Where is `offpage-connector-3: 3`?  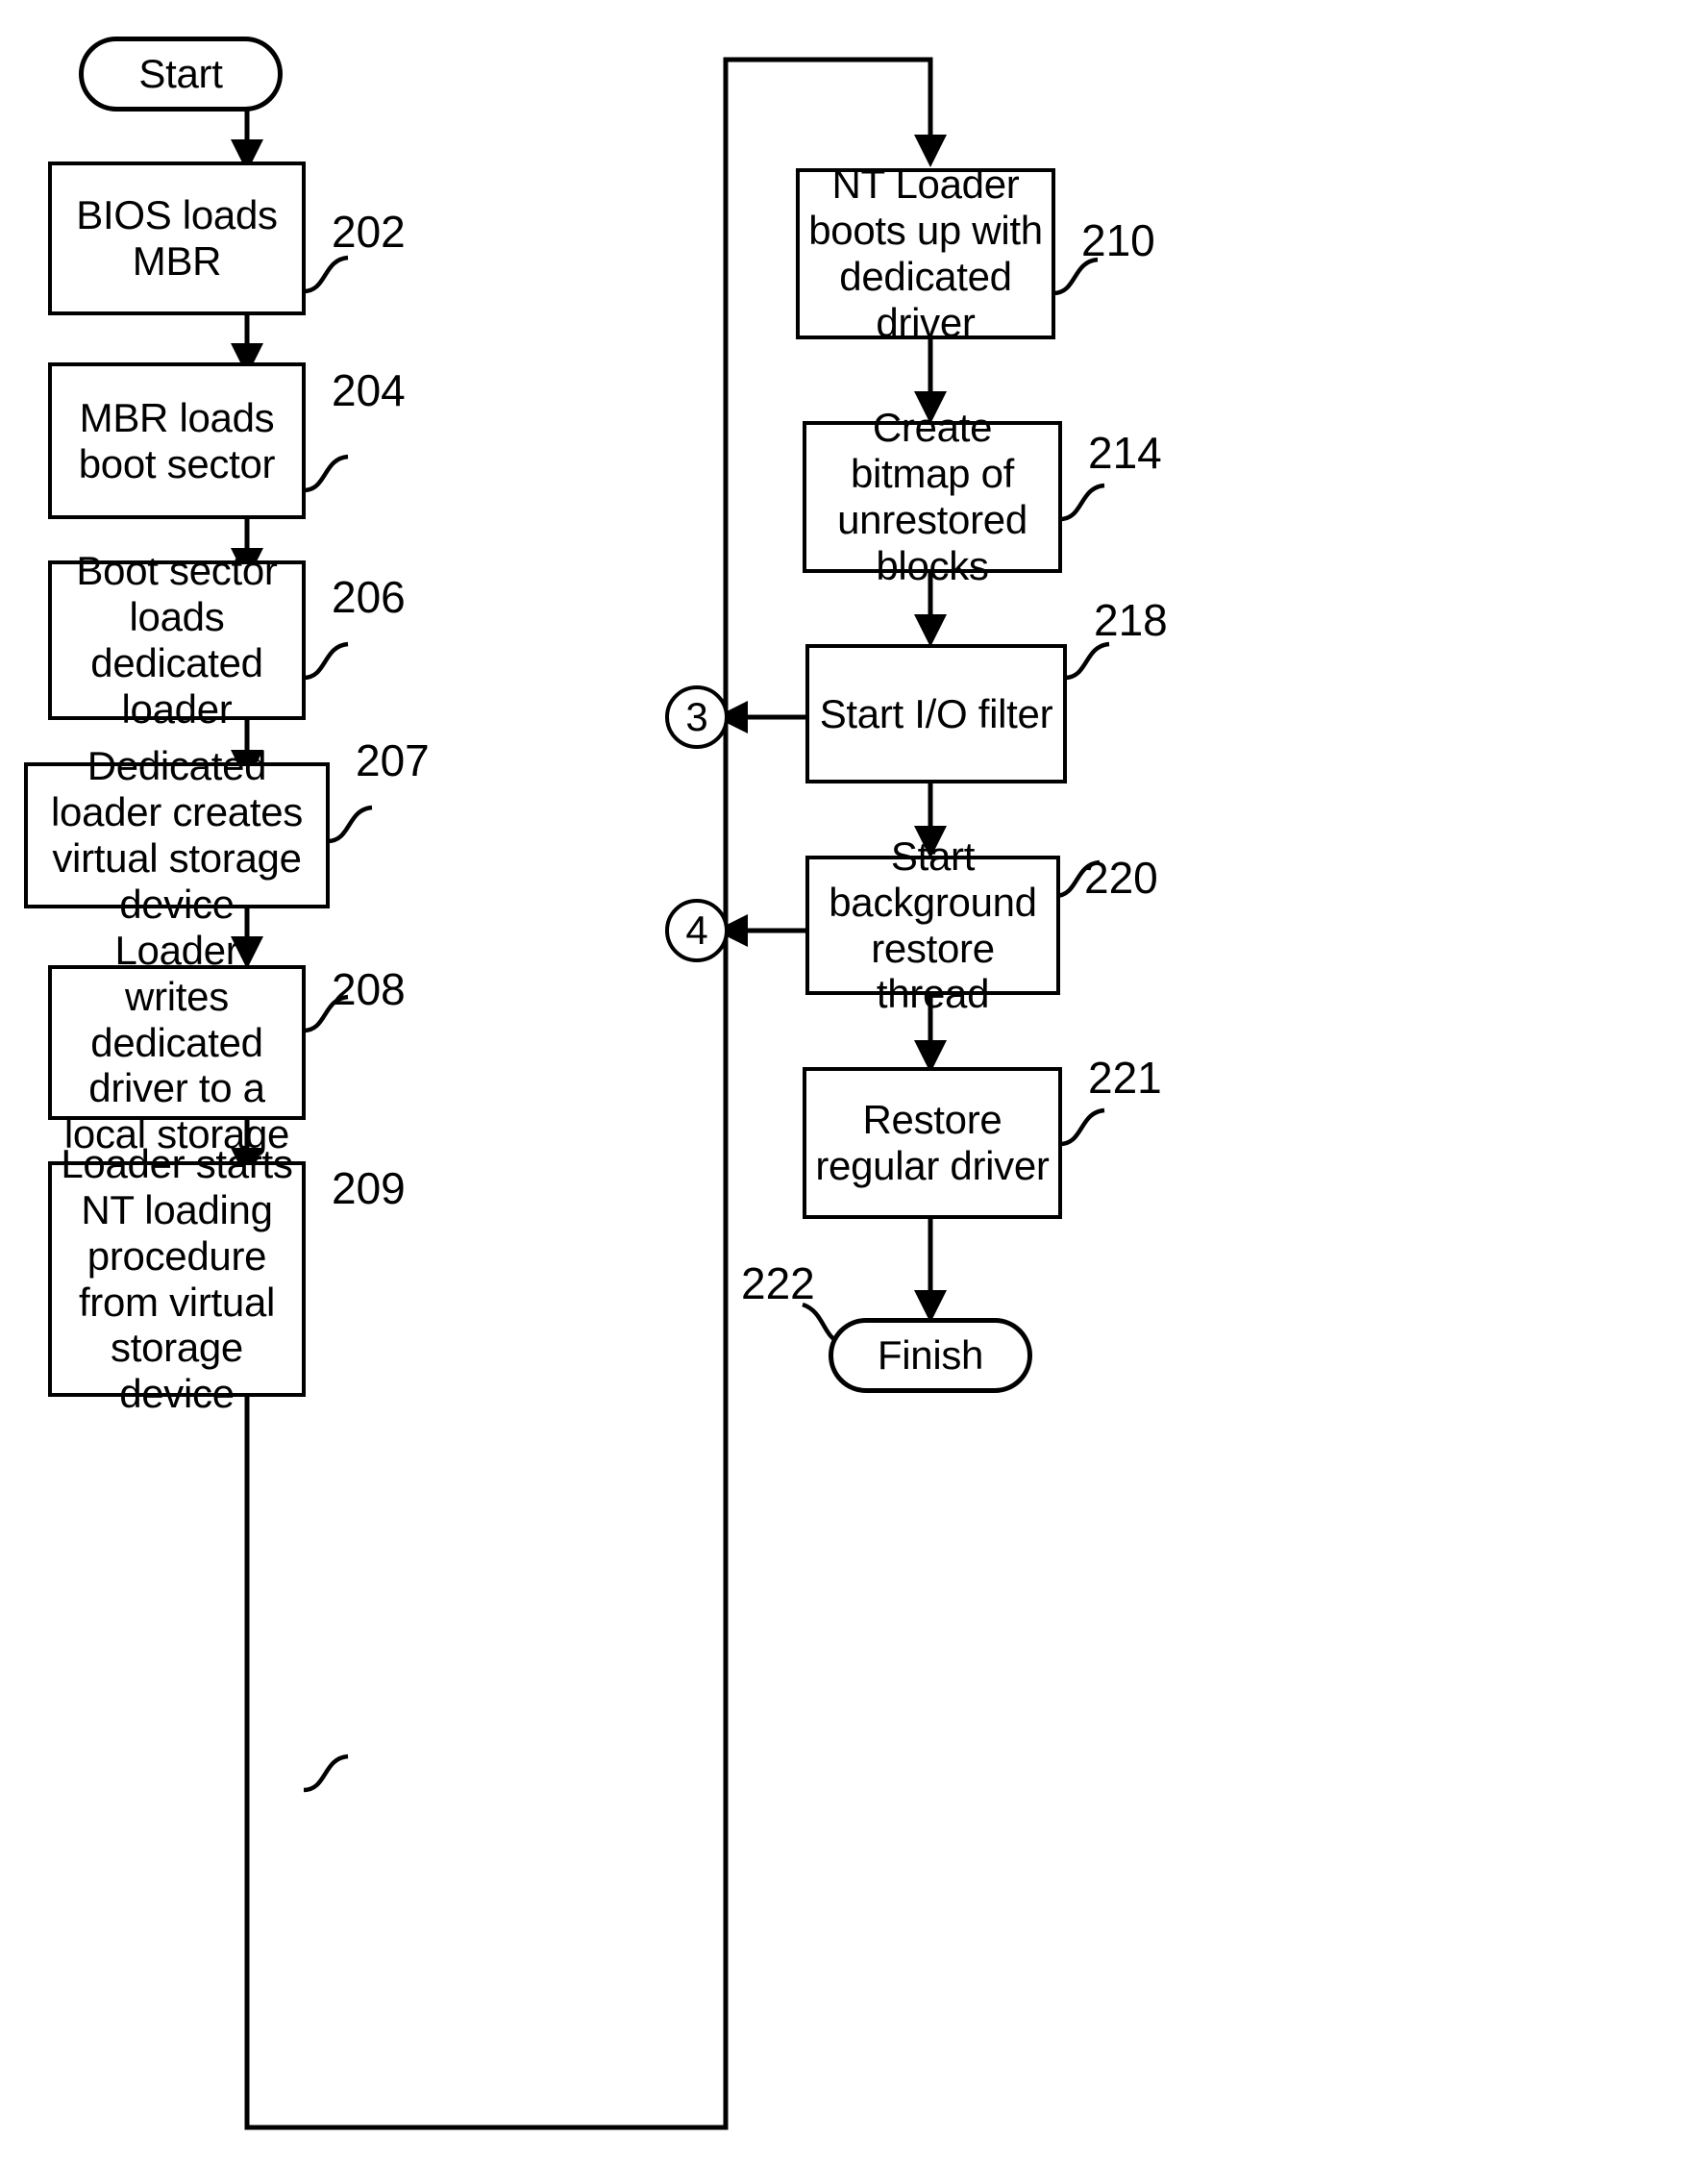 offpage-connector-3: 3 is located at coordinates (697, 717).